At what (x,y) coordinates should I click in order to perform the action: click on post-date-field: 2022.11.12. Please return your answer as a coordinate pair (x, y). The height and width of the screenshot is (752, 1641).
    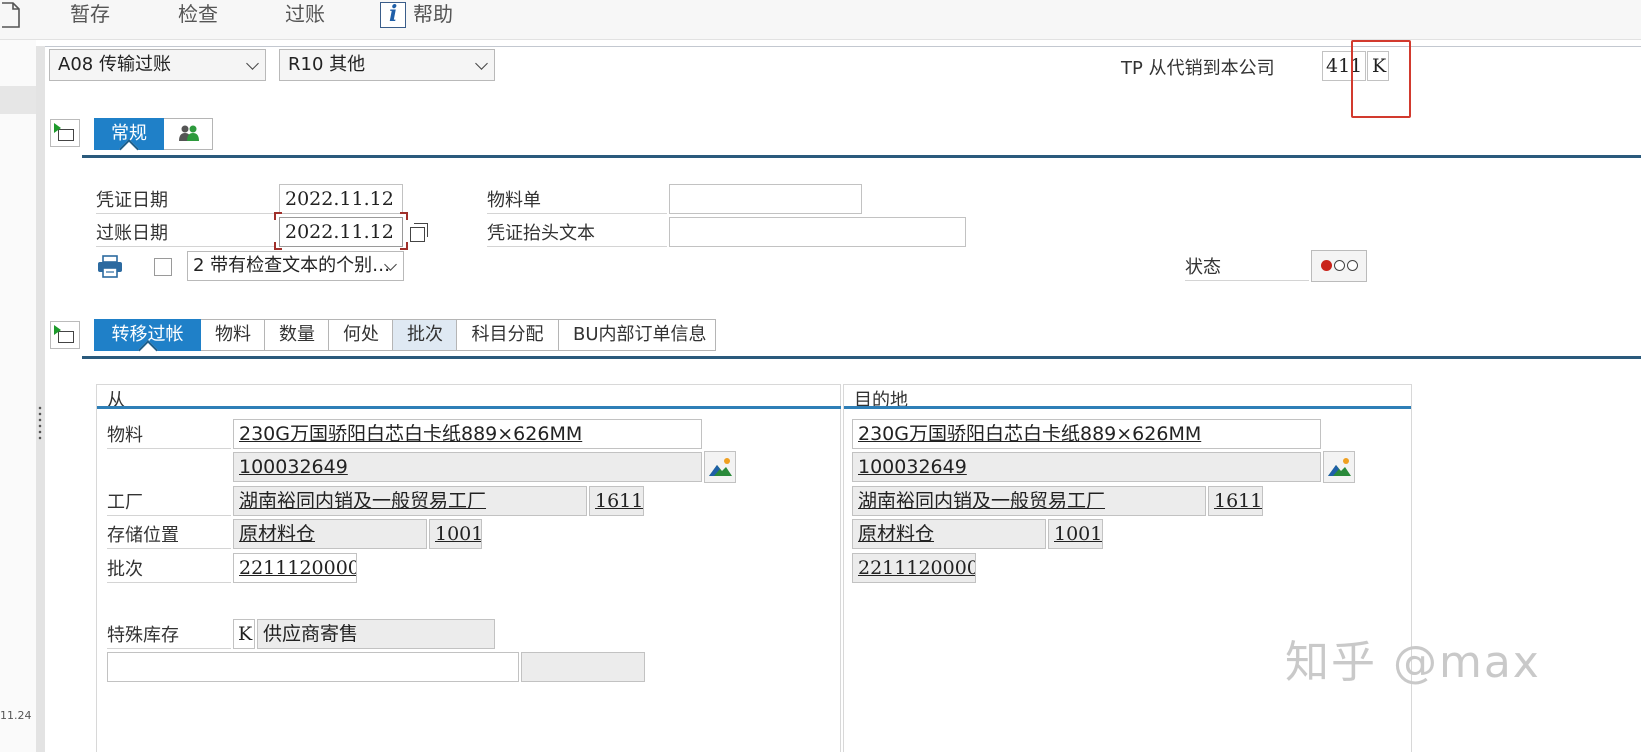
    Looking at the image, I should click on (341, 232).